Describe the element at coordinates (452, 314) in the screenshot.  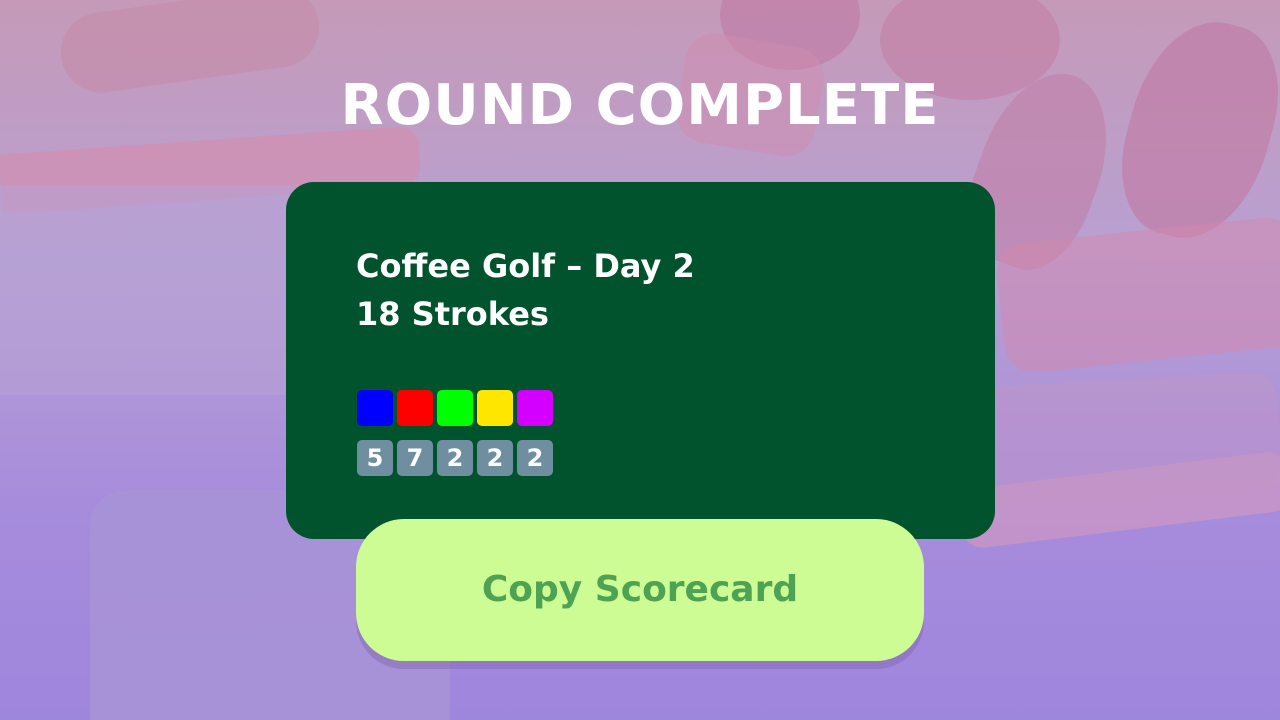
I see `strokes-total-label: 18 Strokes` at that location.